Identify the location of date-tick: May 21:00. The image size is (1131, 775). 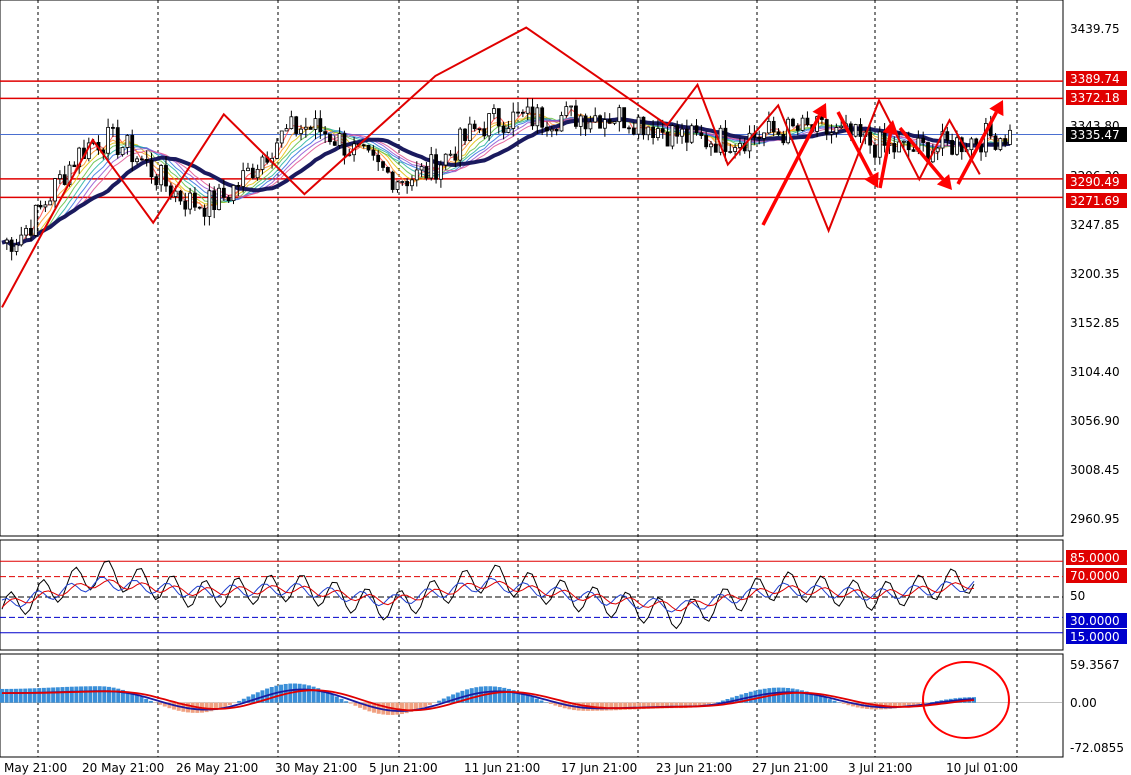
(35, 768).